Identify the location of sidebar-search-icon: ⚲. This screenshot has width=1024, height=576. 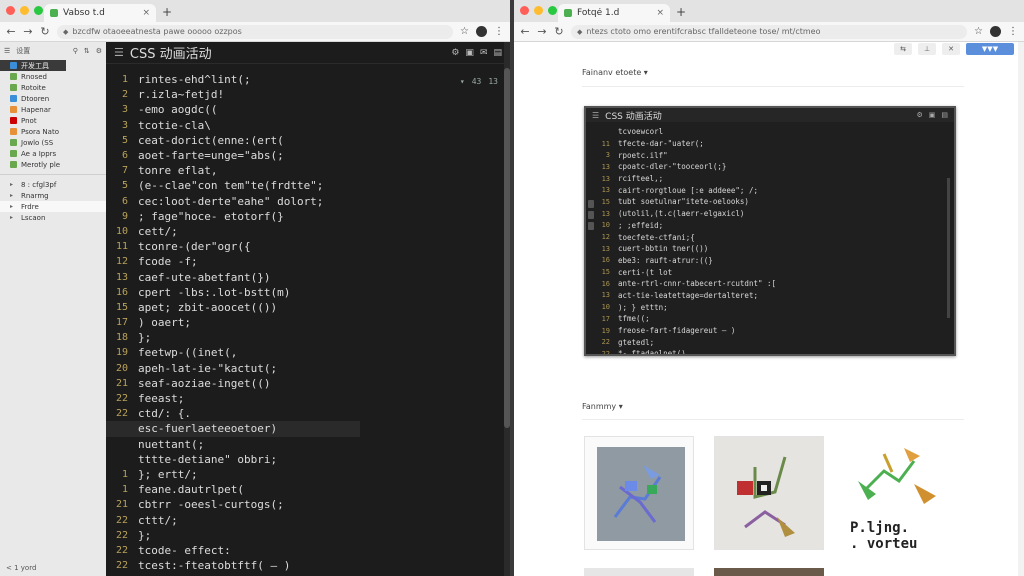
(75, 51).